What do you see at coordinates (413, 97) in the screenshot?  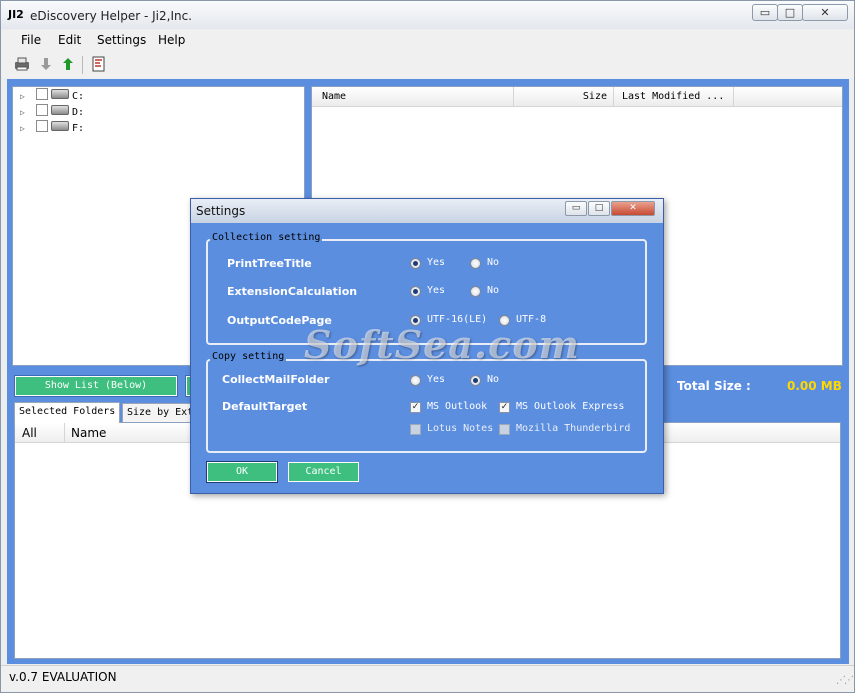 I see `column-name: Name` at bounding box center [413, 97].